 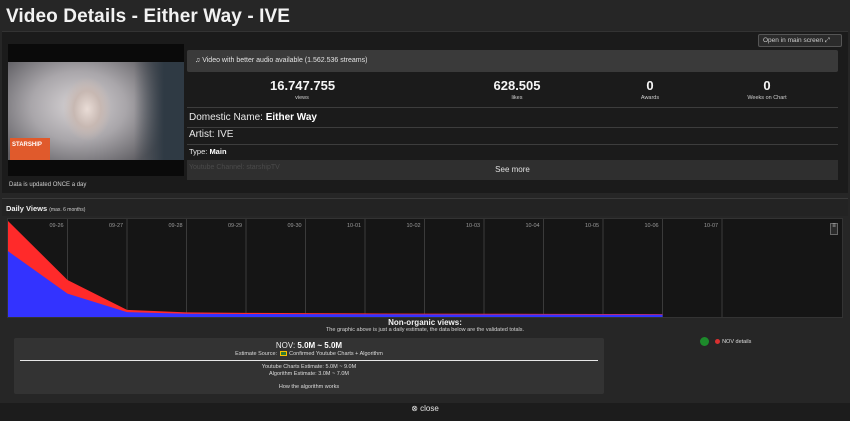 I want to click on stat-likes: 628.505 likes, so click(x=517, y=89).